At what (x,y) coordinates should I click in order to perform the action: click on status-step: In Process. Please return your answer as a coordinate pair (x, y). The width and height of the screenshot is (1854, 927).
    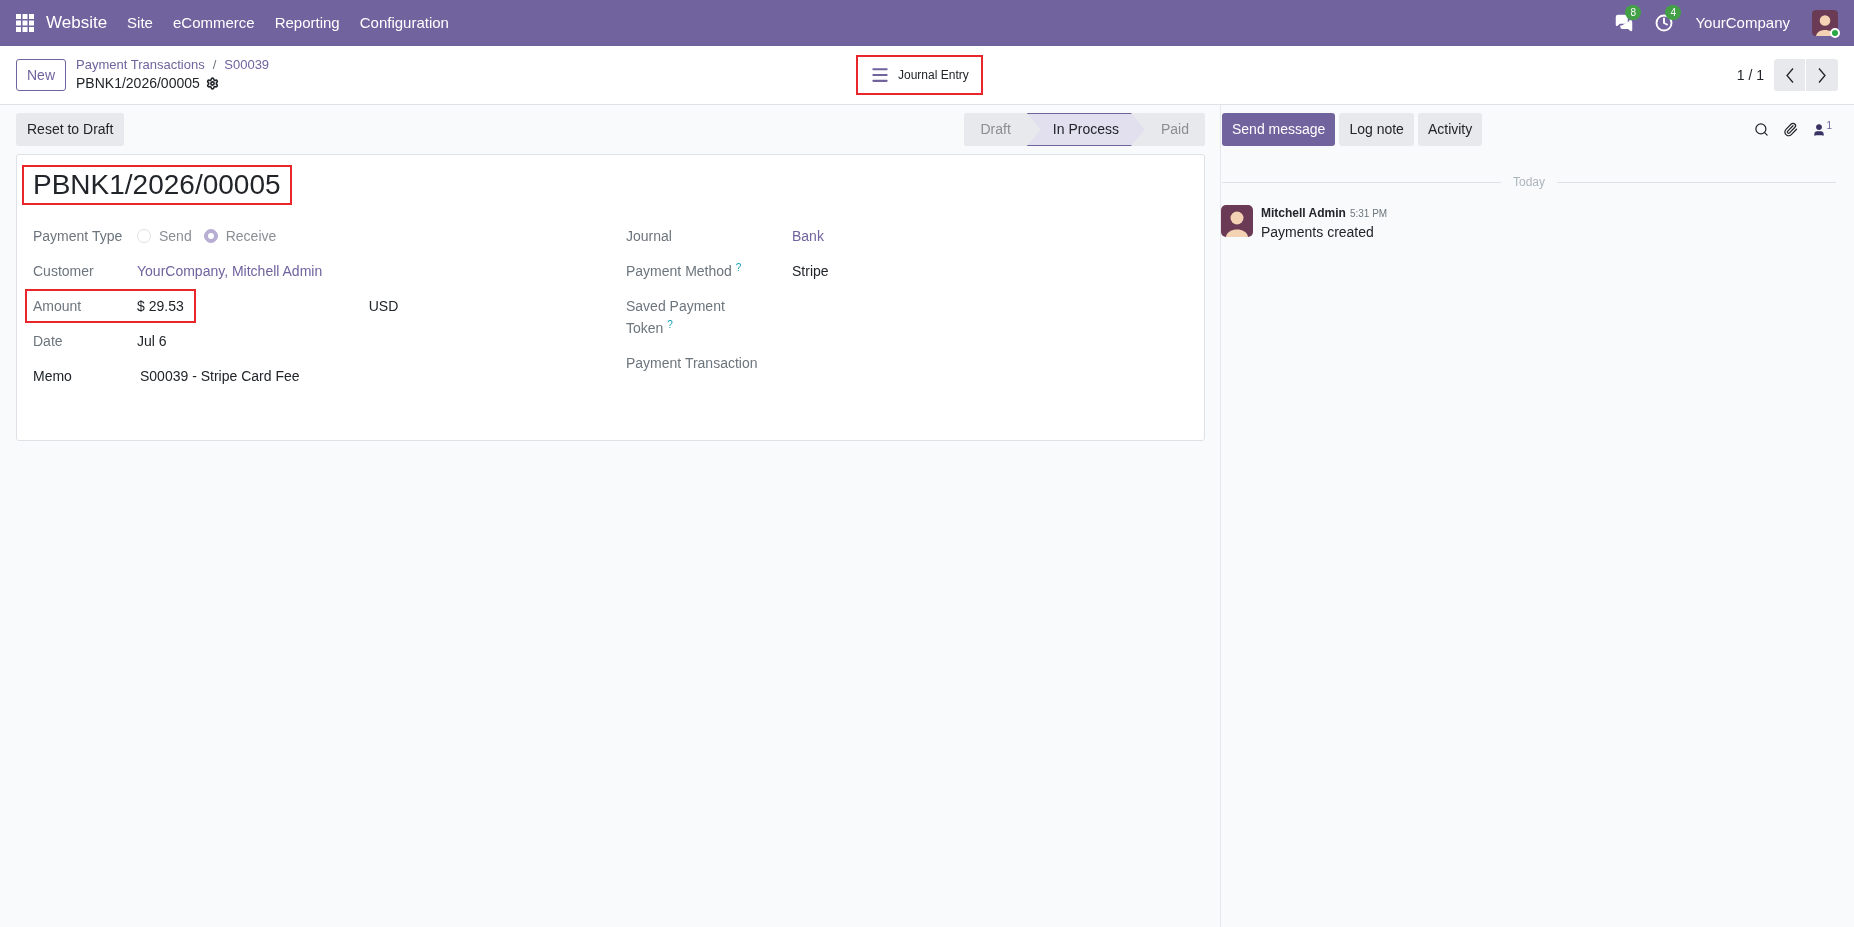
    Looking at the image, I should click on (1085, 129).